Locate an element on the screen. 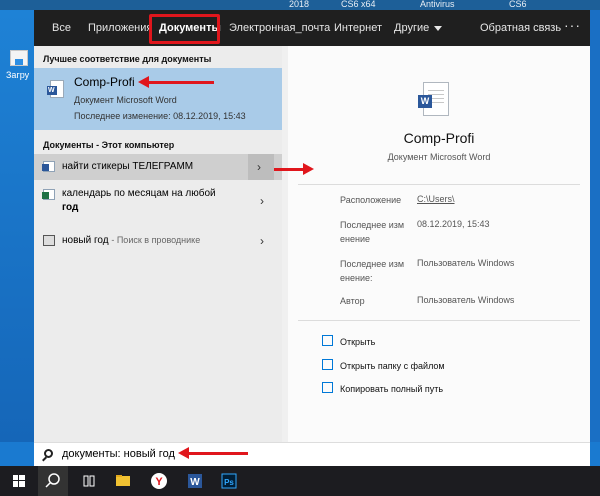  svg-text: Y is located at coordinates (159, 482).